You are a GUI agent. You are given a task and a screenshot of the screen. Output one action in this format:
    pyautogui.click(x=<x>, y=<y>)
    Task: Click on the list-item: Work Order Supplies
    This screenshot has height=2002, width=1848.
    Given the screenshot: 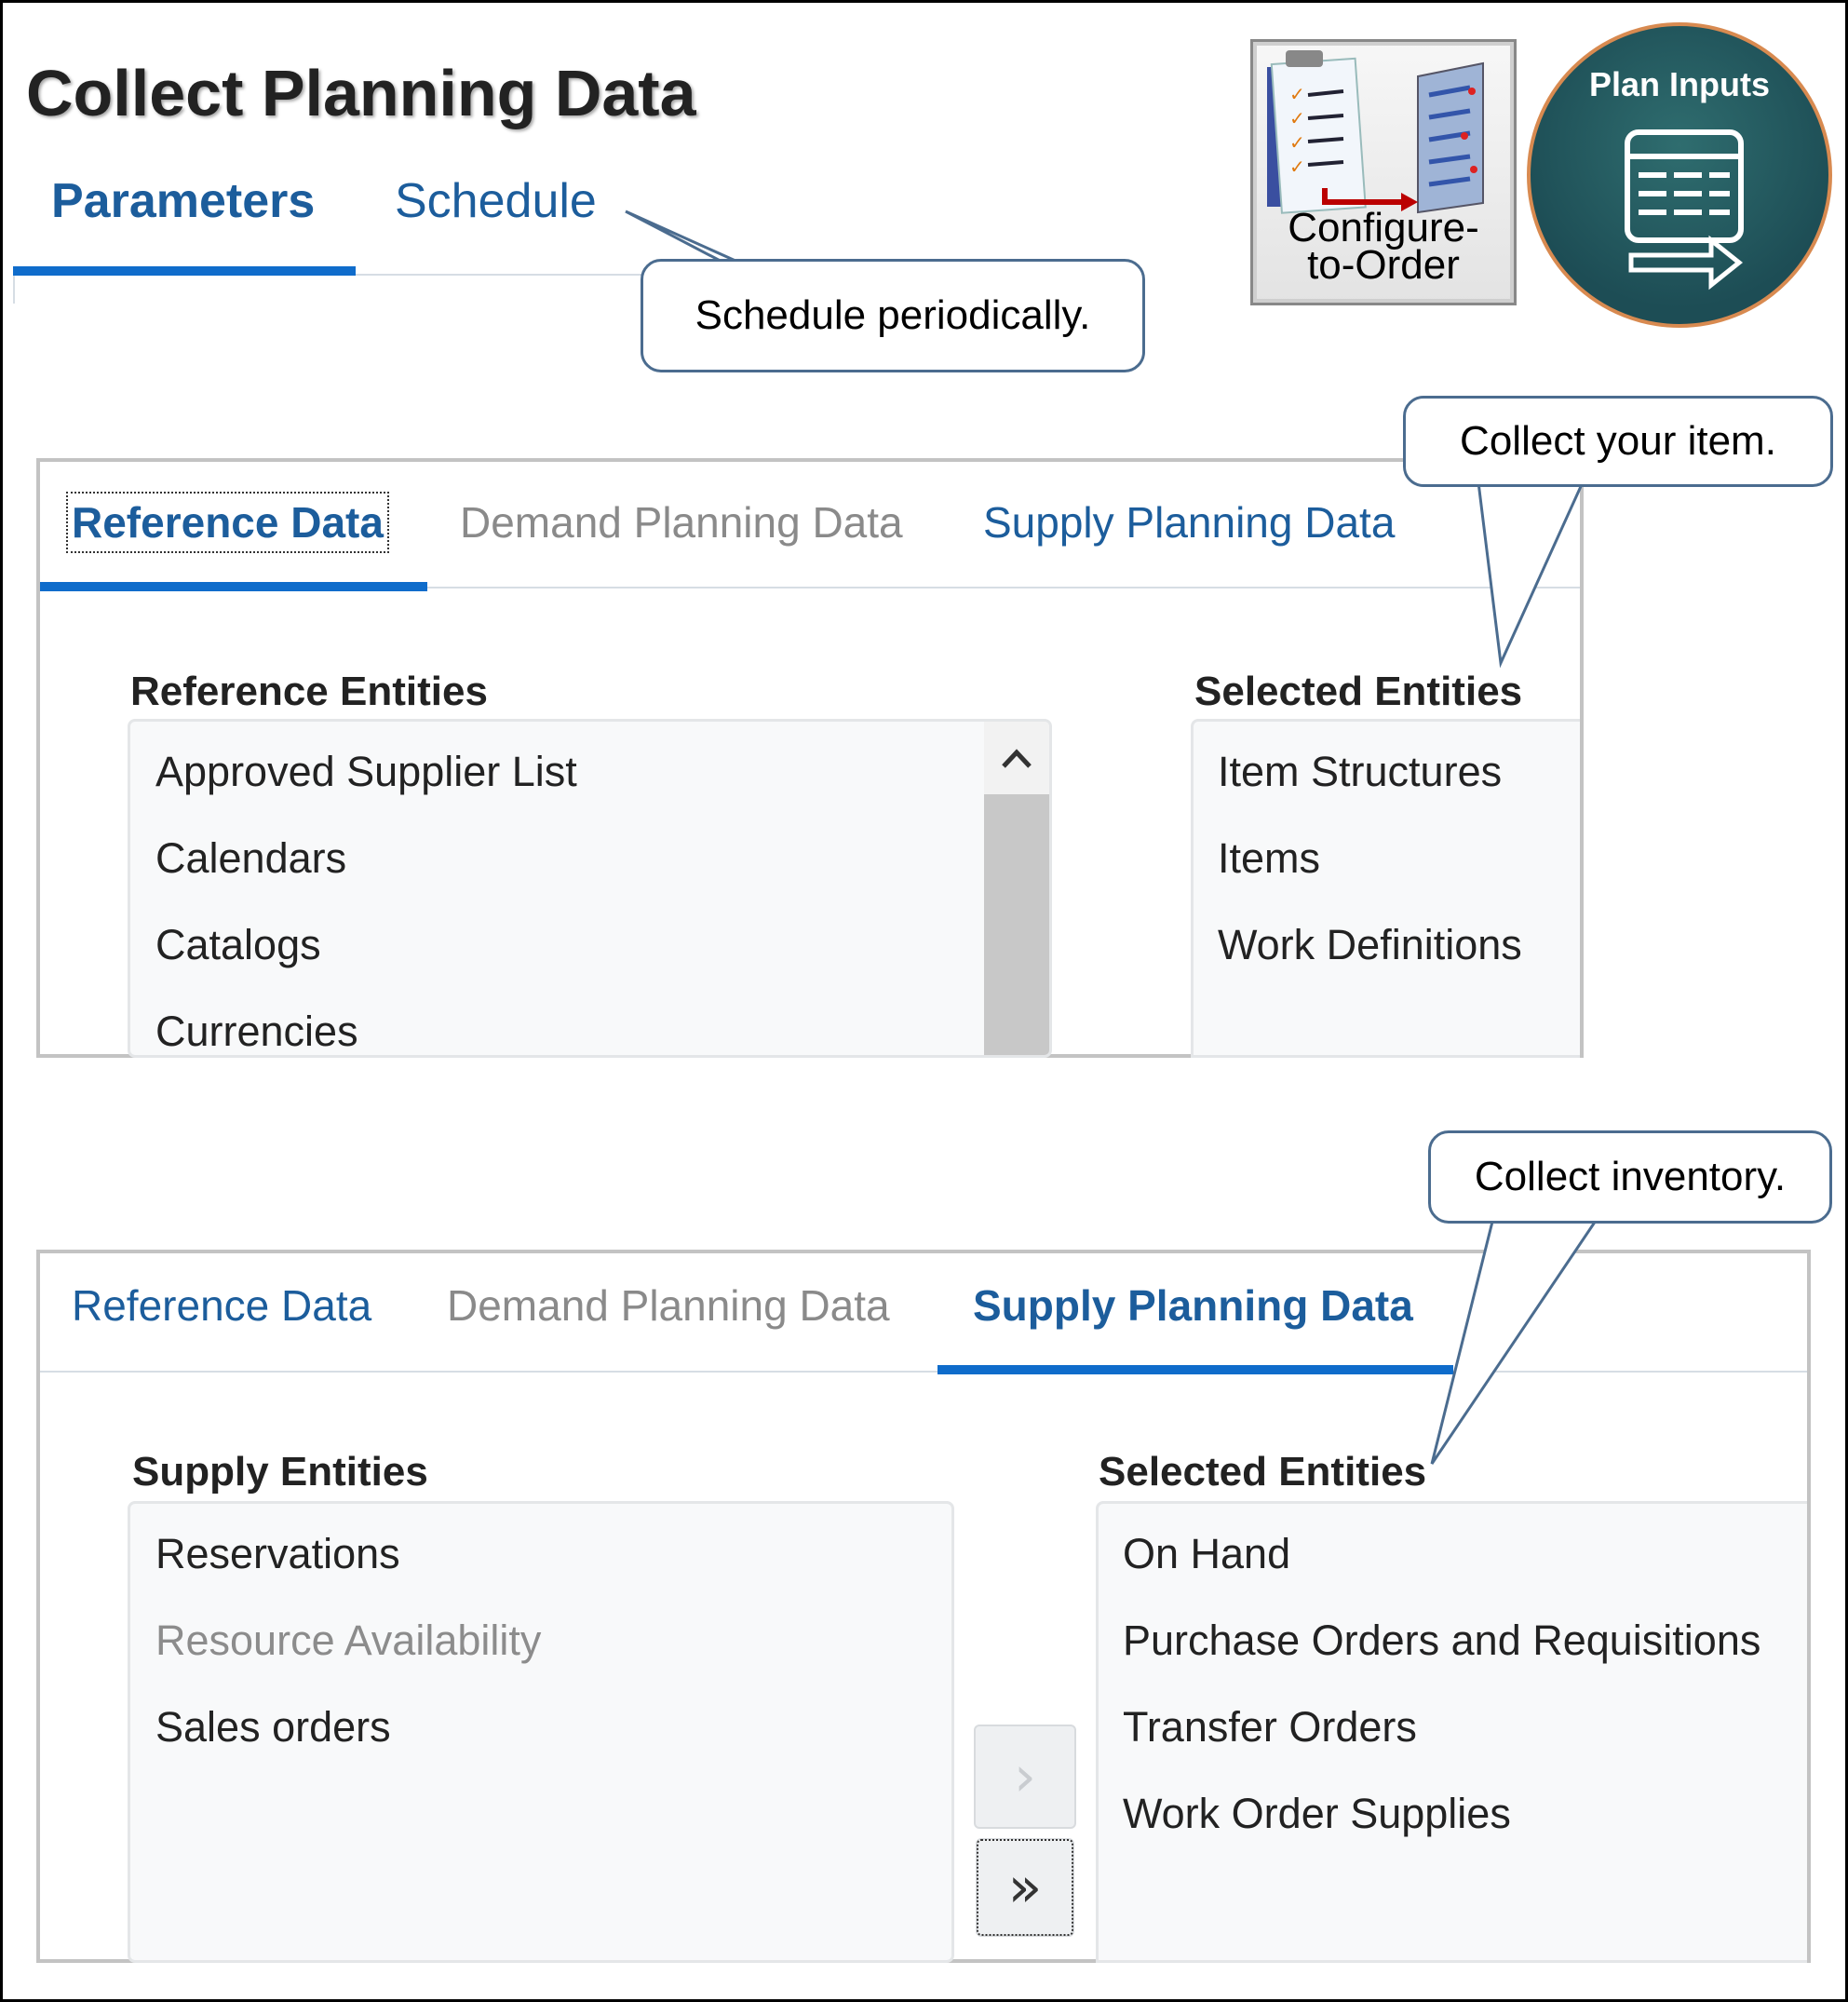 What is the action you would take?
    pyautogui.click(x=1317, y=1814)
    